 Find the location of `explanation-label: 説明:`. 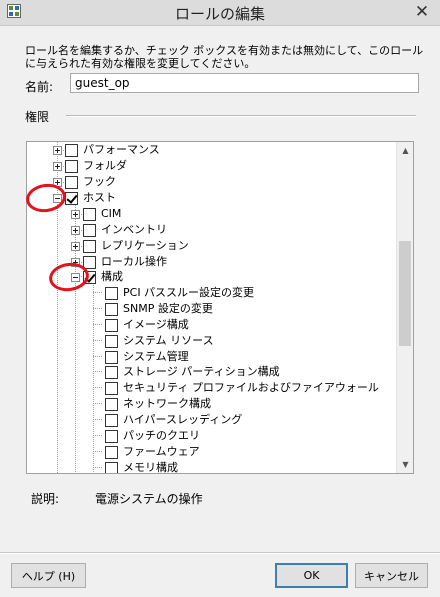

explanation-label: 説明: is located at coordinates (45, 499).